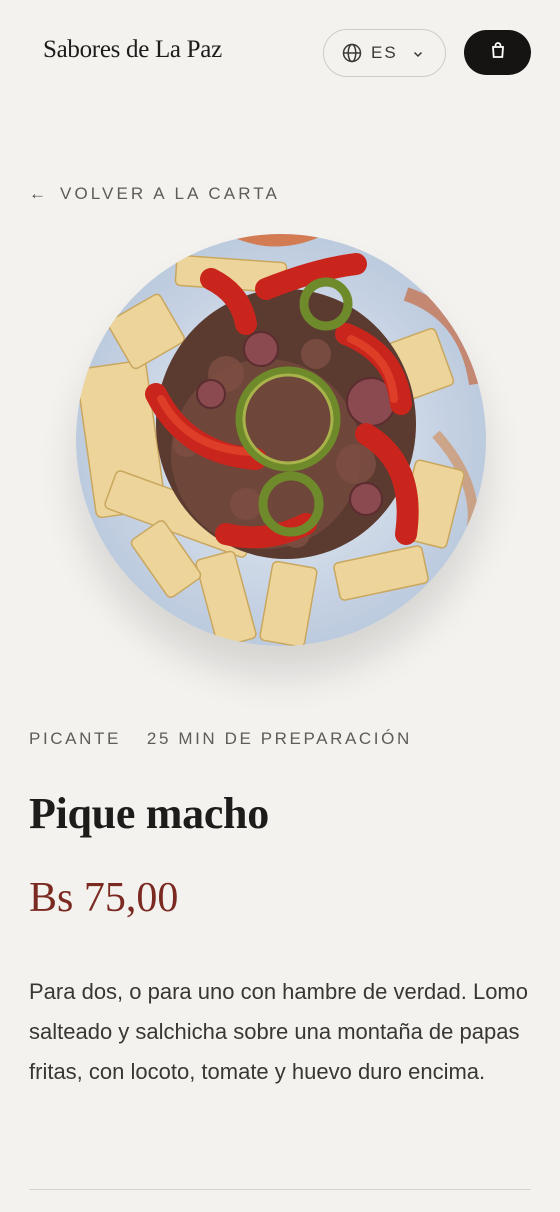  What do you see at coordinates (37, 193) in the screenshot?
I see `arrow-left-icon: ←` at bounding box center [37, 193].